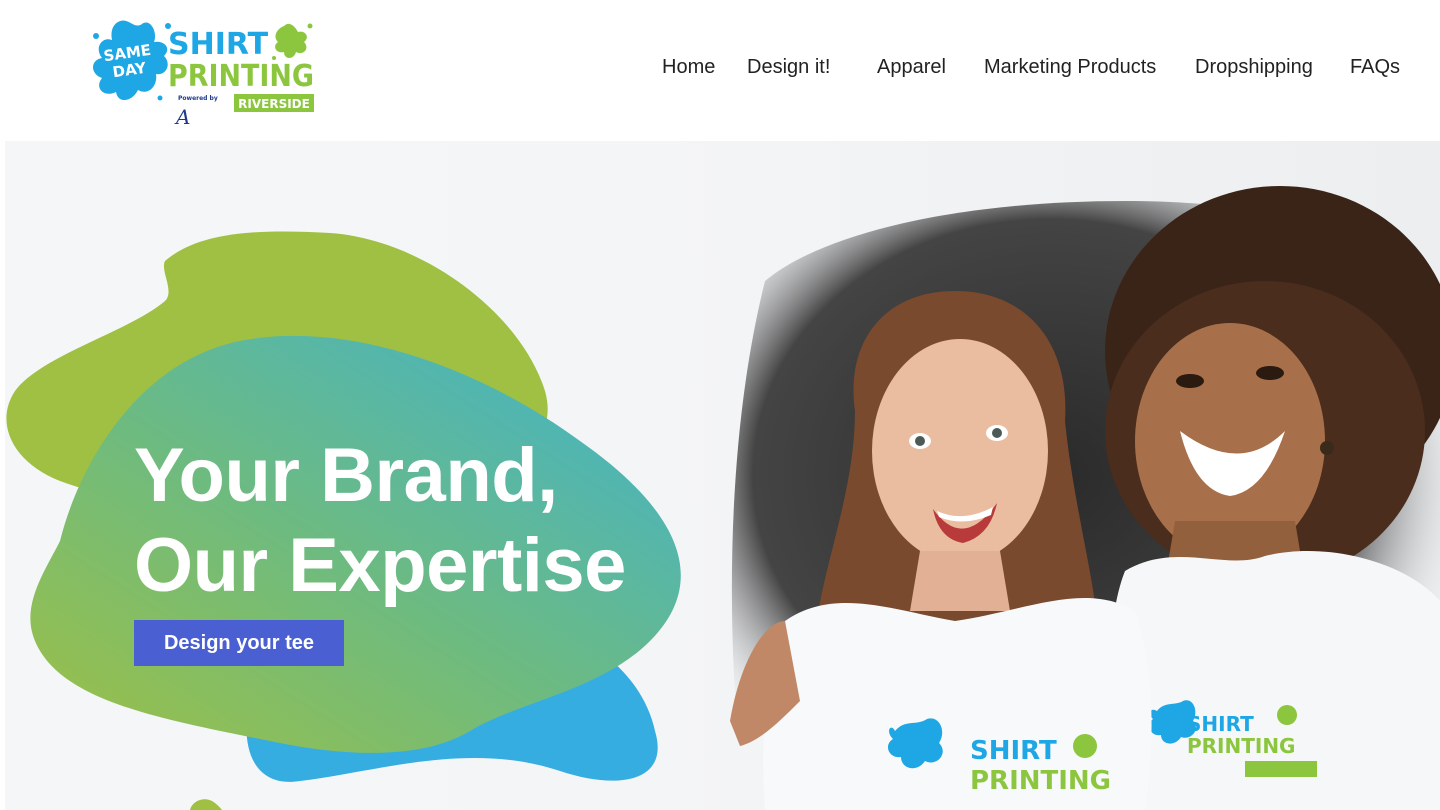  Describe the element at coordinates (182, 117) in the screenshot. I see `a-star-mark-icon: A` at that location.